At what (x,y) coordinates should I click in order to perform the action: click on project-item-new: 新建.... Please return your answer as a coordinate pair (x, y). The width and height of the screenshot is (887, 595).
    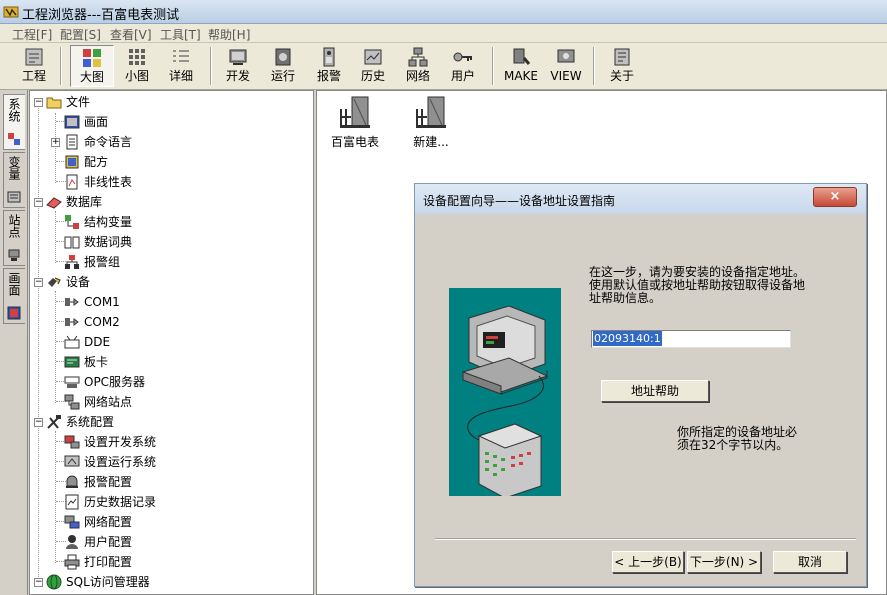
    Looking at the image, I should click on (431, 122).